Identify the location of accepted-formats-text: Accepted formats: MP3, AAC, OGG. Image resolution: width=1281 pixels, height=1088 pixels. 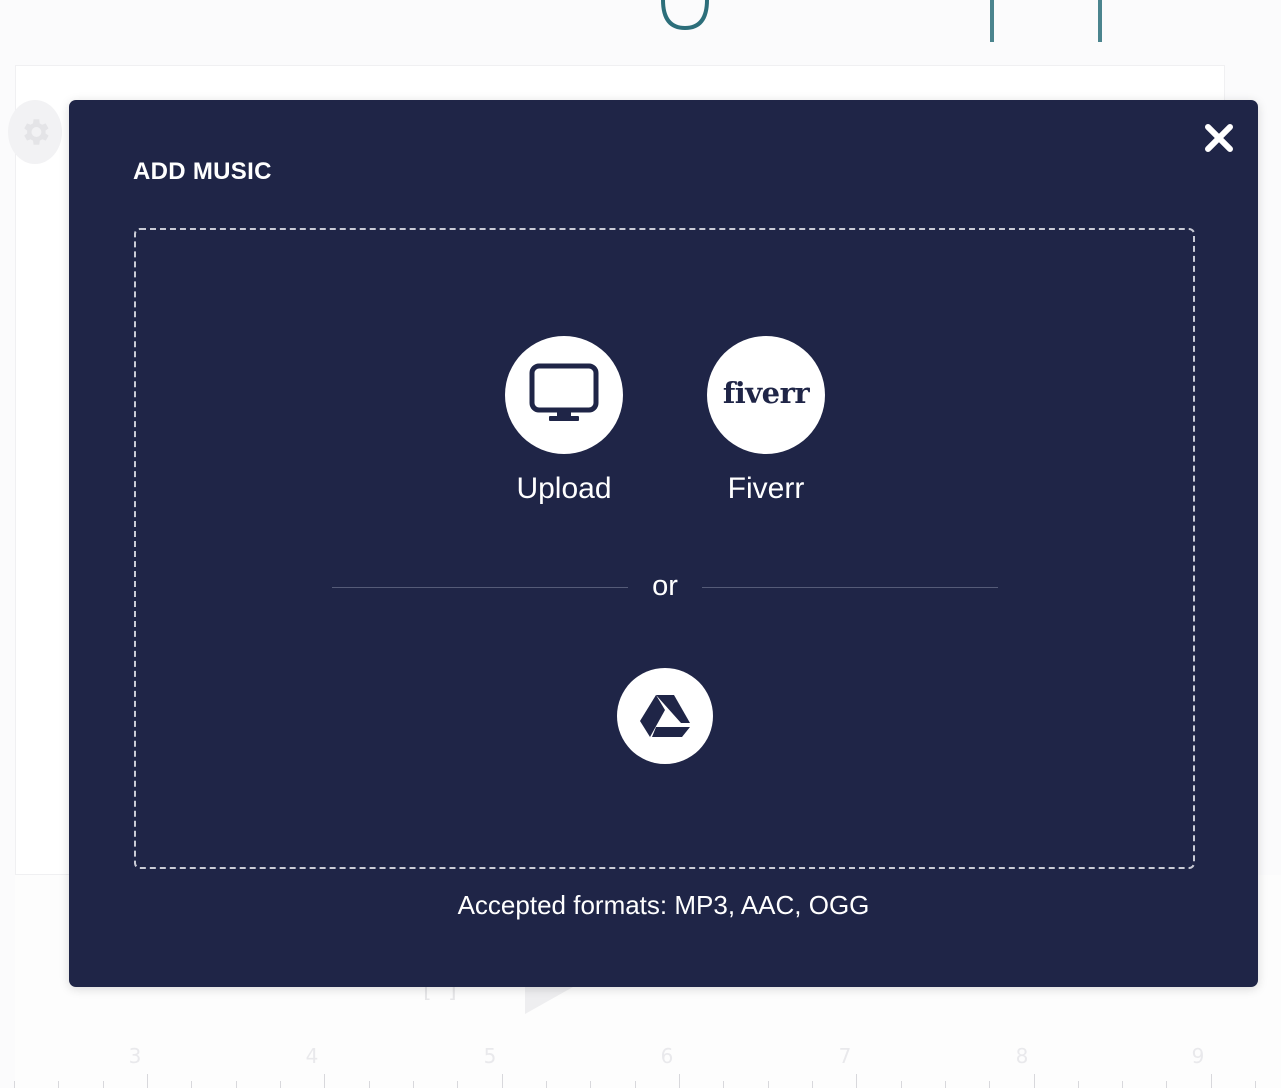
(663, 905).